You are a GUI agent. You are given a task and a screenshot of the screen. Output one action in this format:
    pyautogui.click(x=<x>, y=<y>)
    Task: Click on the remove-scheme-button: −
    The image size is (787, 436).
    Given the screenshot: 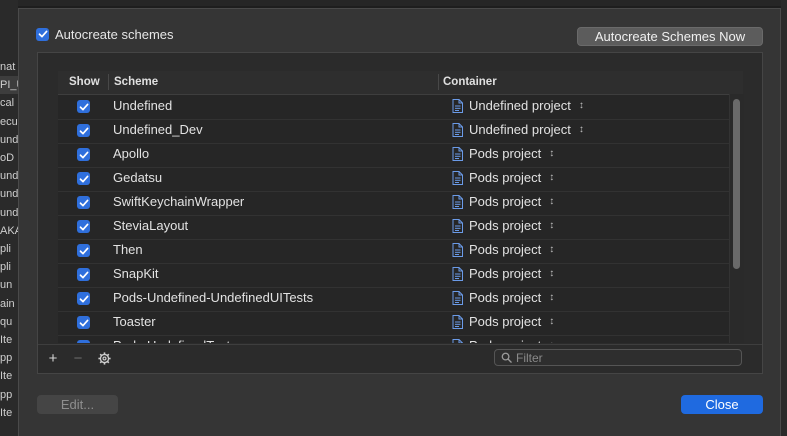 What is the action you would take?
    pyautogui.click(x=78, y=358)
    